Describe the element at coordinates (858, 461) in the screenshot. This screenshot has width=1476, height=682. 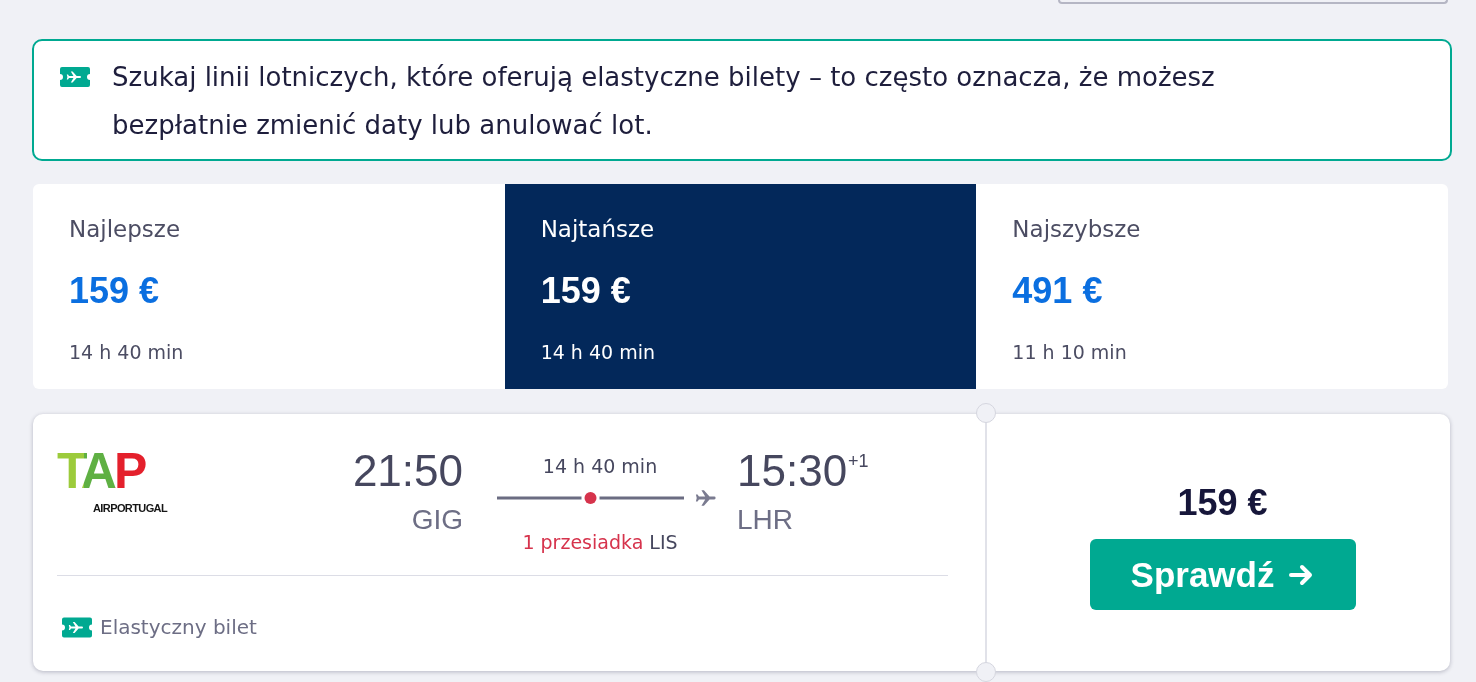
I see `day-offset: +1` at that location.